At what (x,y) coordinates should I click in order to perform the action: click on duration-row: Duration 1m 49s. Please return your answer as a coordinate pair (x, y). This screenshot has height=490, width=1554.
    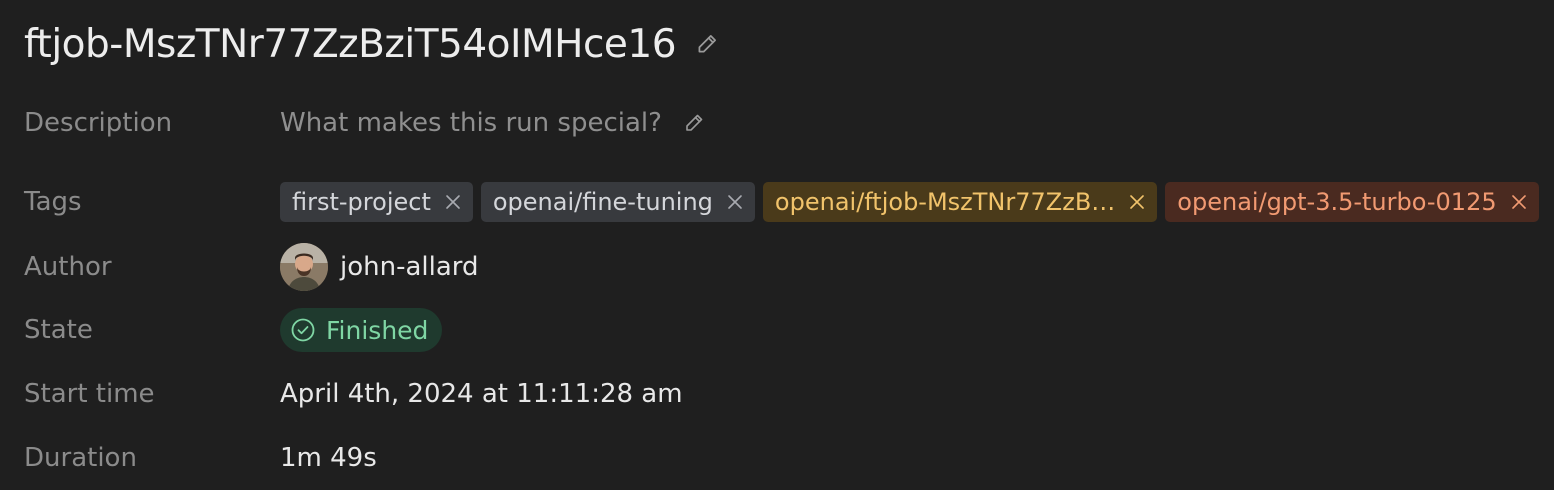
    Looking at the image, I should click on (200, 458).